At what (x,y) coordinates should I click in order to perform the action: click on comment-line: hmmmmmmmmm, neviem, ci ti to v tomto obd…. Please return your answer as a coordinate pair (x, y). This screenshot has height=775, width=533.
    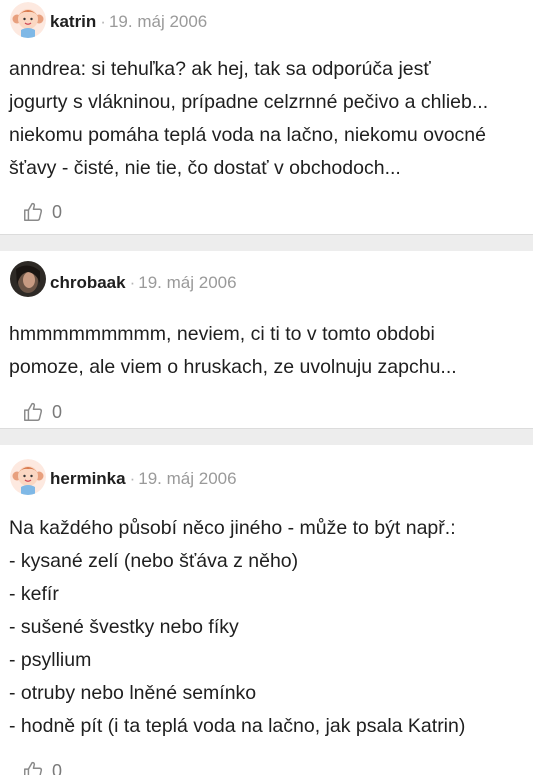
    Looking at the image, I should click on (222, 334).